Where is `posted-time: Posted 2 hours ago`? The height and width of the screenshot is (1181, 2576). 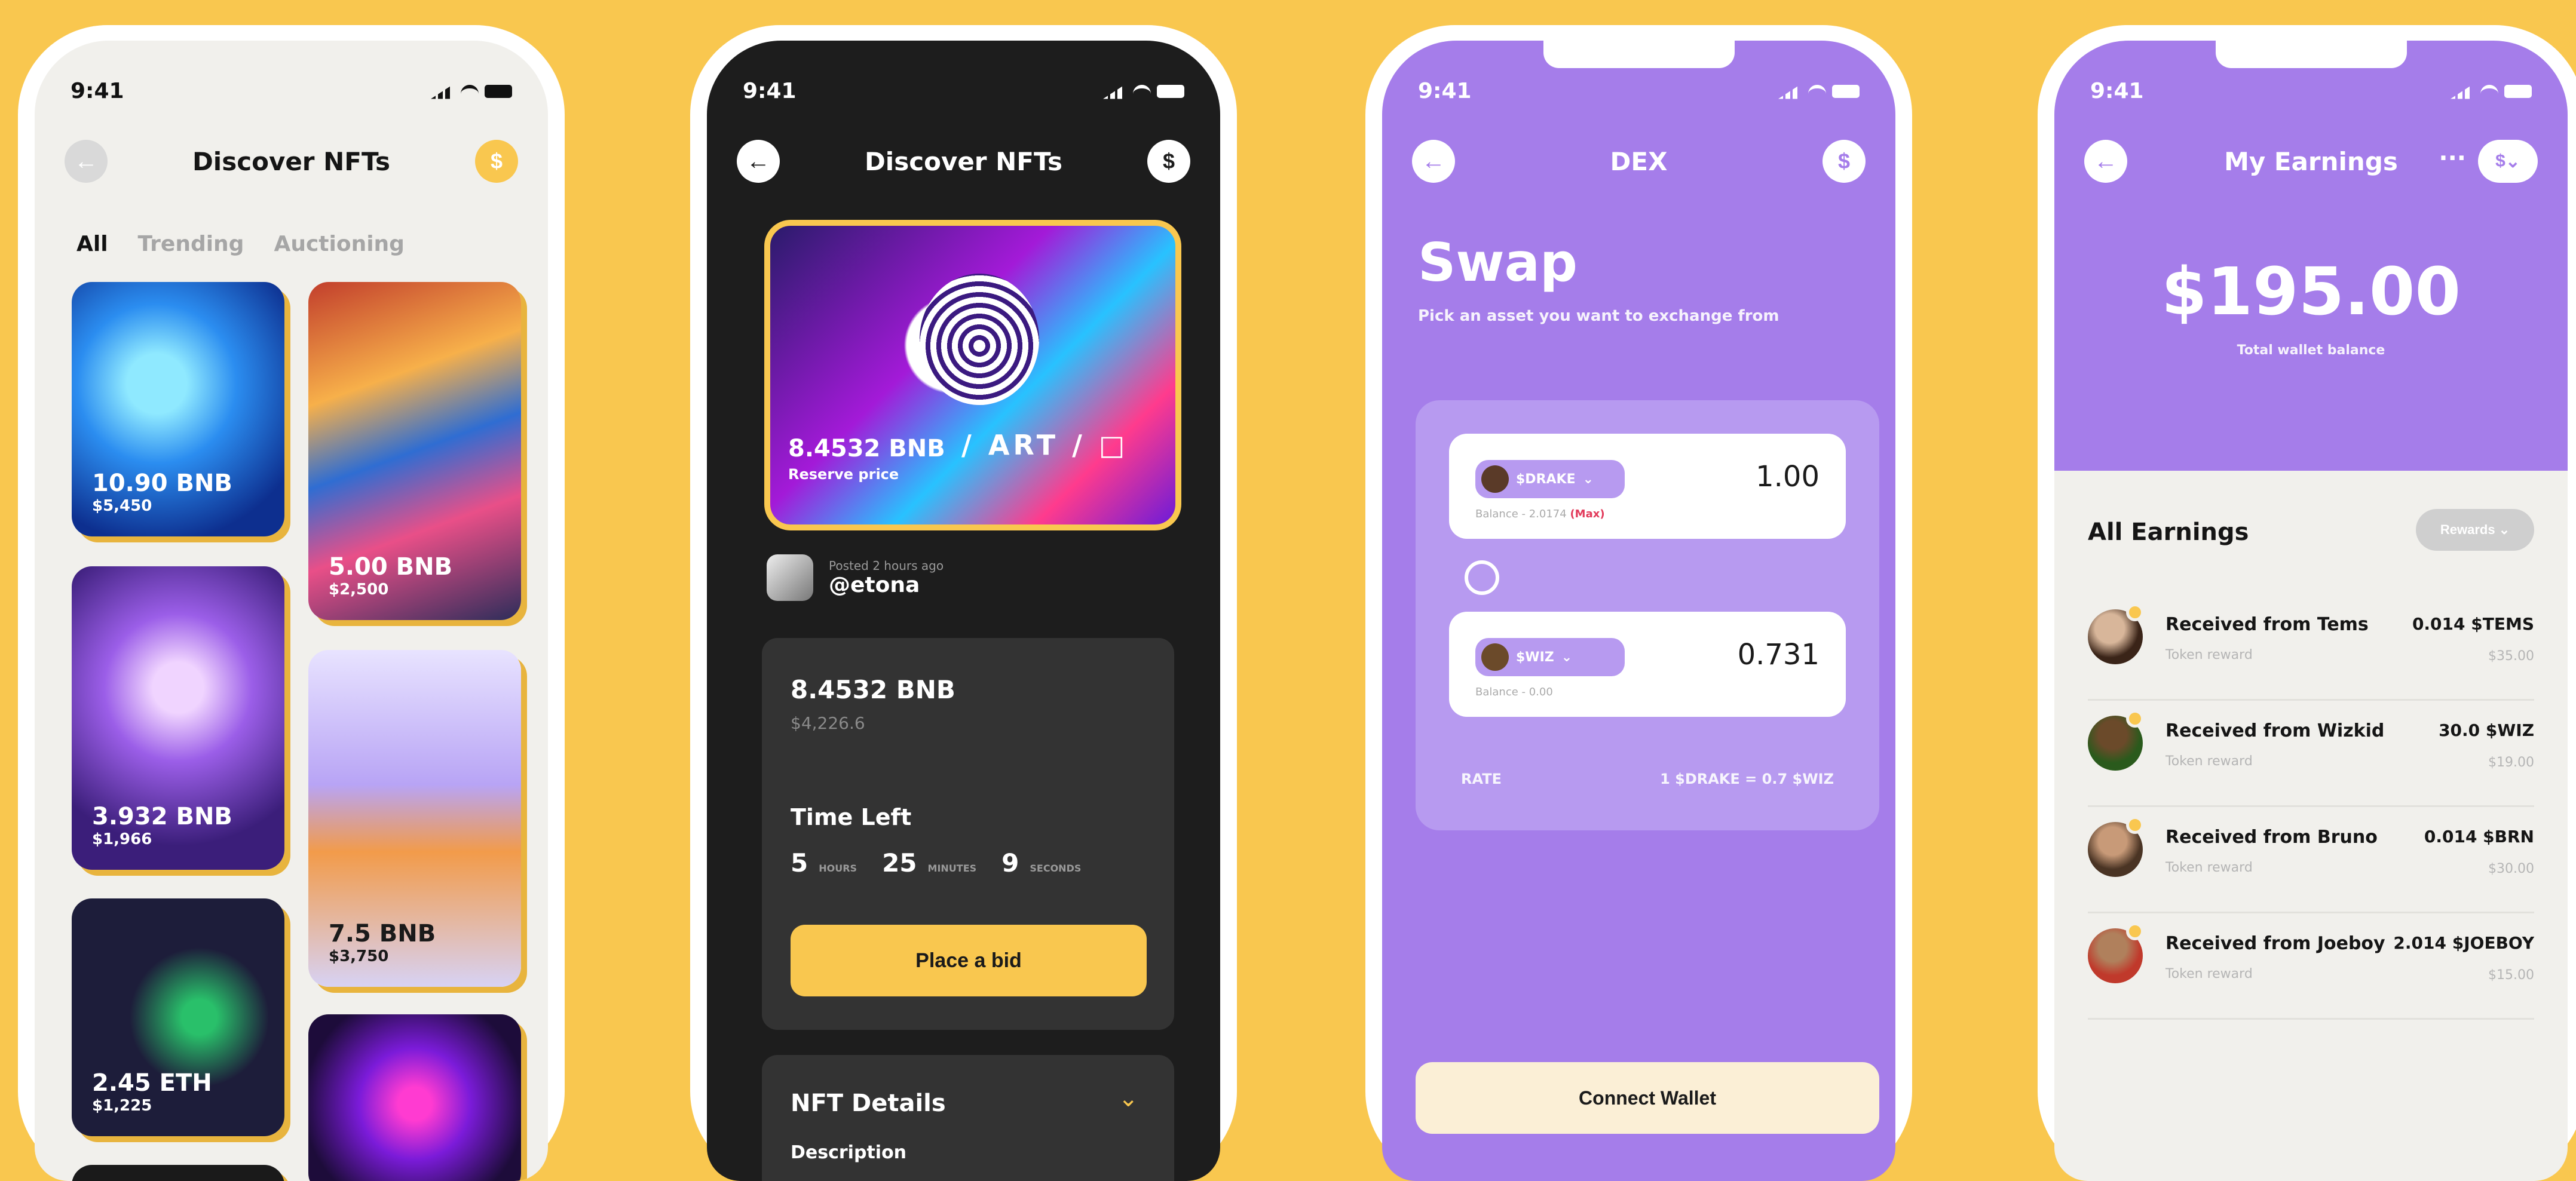
posted-time: Posted 2 hours ago is located at coordinates (887, 565).